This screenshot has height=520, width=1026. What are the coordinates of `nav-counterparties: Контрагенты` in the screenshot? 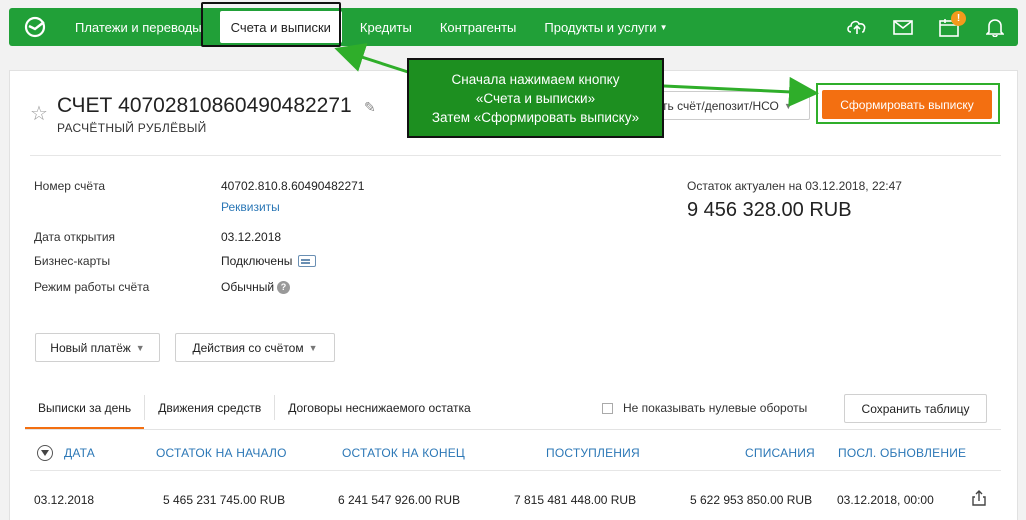 It's located at (478, 27).